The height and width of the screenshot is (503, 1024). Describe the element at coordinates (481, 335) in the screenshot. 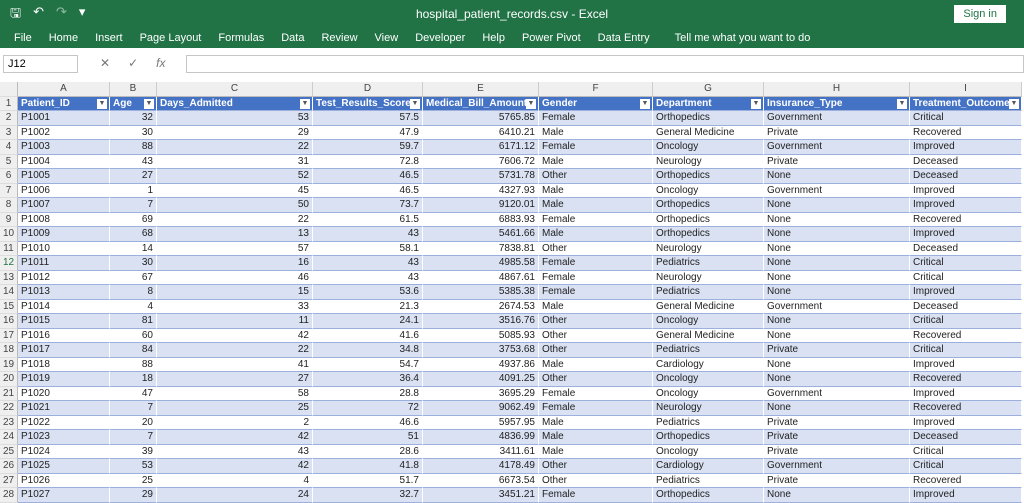

I see `cell: 5085.93` at that location.